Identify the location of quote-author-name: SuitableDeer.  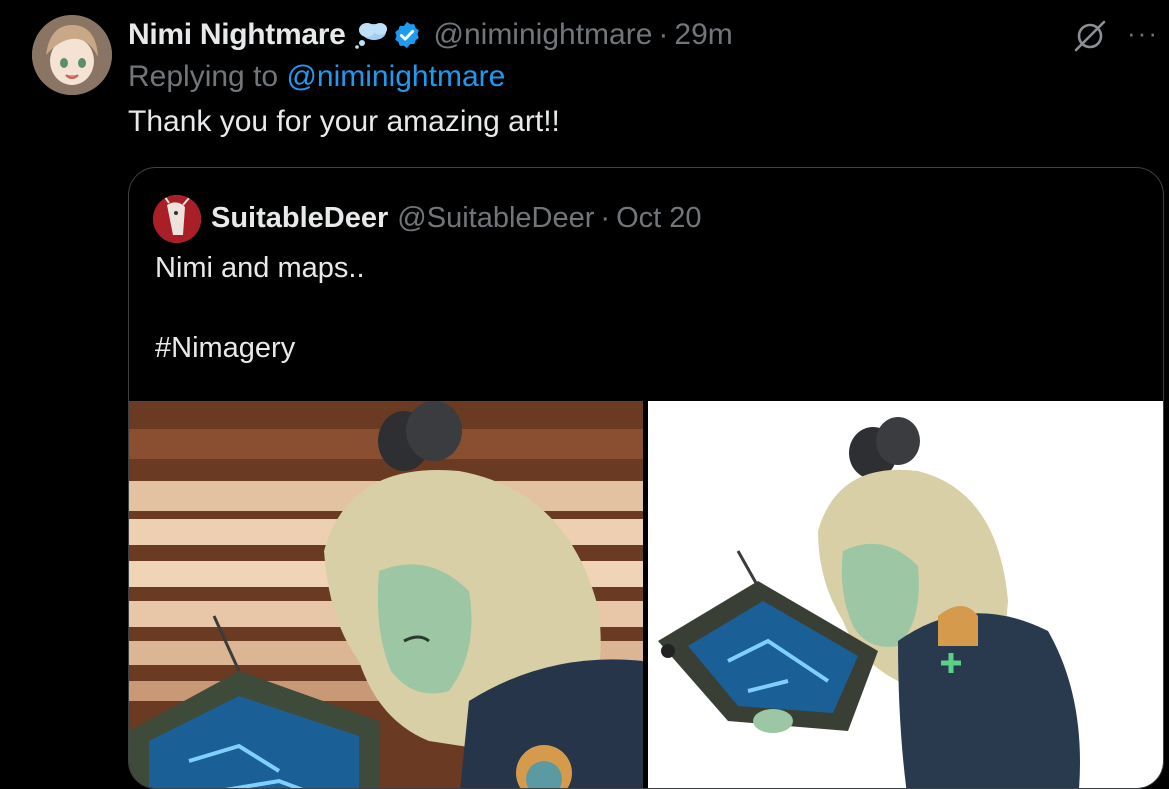
(299, 218).